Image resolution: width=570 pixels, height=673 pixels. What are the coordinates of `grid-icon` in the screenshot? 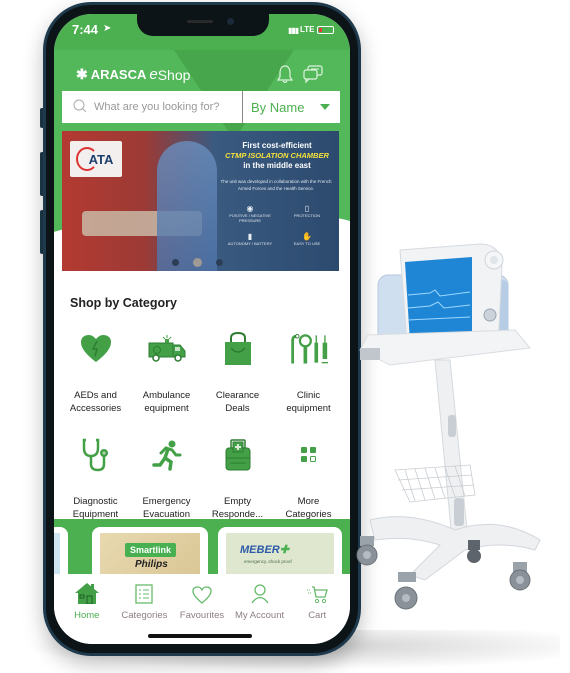 It's located at (309, 455).